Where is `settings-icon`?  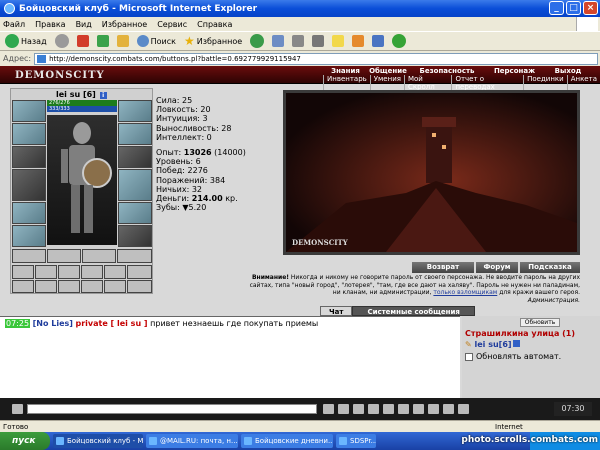
settings-icon is located at coordinates (463, 409).